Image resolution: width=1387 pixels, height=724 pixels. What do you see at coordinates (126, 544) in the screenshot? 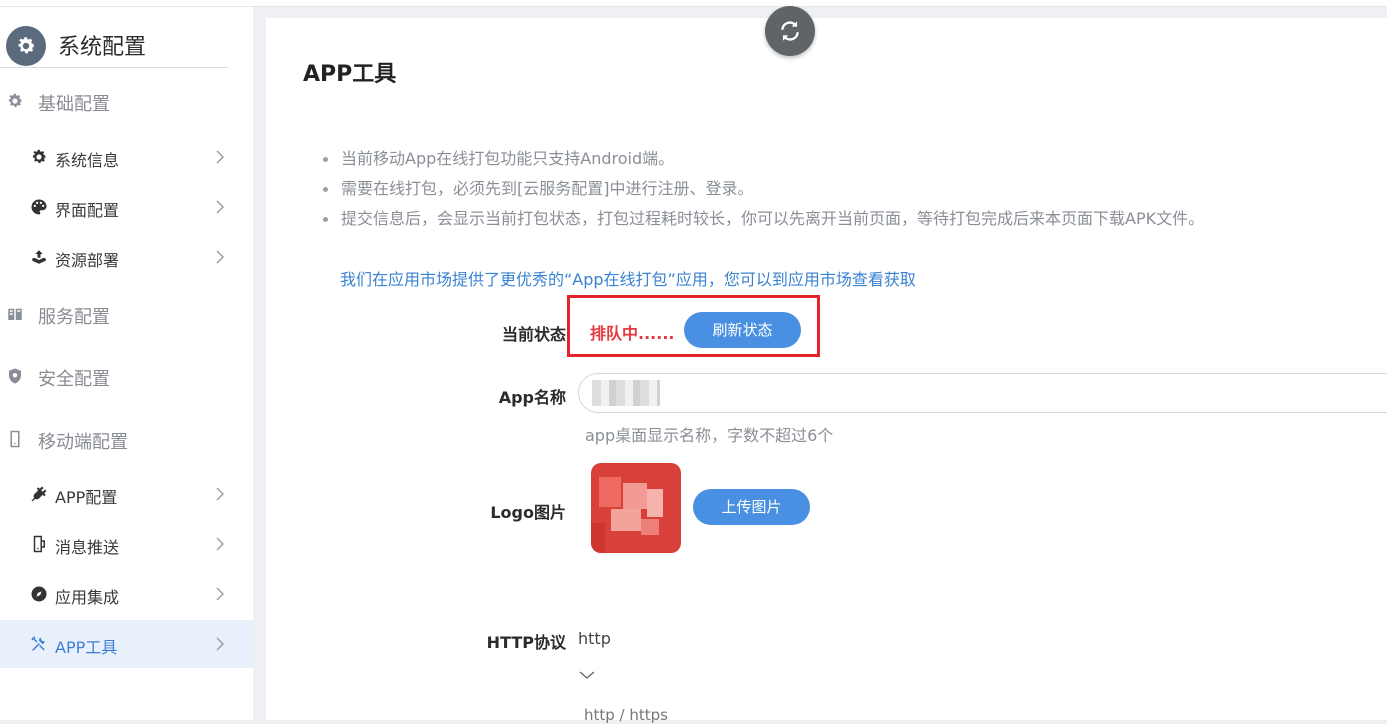
I see `sidebar-item-message-push: 消息推送` at bounding box center [126, 544].